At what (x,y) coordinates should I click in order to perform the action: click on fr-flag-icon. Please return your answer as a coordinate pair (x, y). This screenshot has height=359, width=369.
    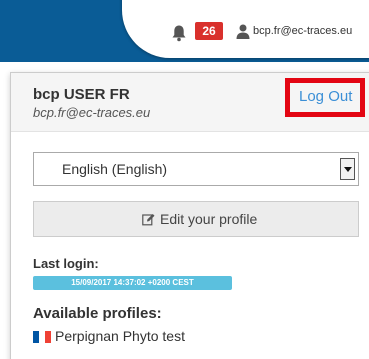
    Looking at the image, I should click on (42, 337).